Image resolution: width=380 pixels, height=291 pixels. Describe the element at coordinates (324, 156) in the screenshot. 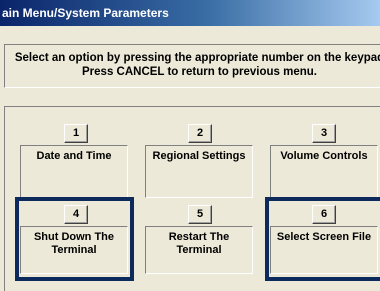

I see `option-3-label: Volume Controls` at that location.